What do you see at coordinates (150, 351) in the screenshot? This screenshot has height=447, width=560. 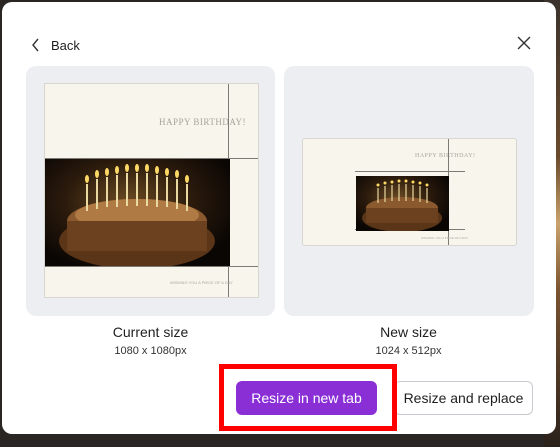 I see `current-size-dimensions: 1080 x 1080px` at bounding box center [150, 351].